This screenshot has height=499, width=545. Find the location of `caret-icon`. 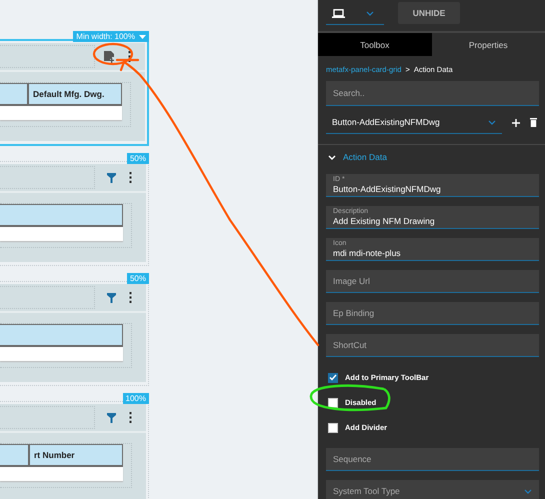

caret-icon is located at coordinates (142, 36).